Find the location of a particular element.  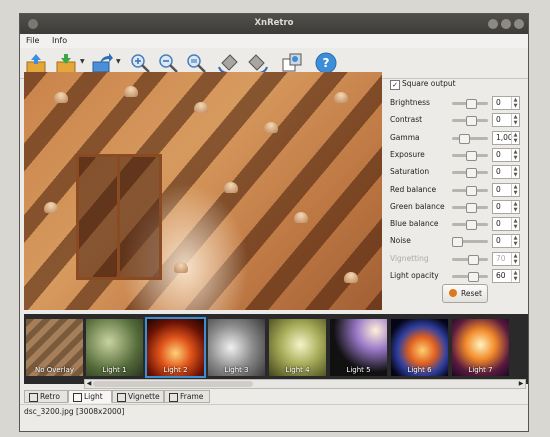

blue-balance-value: 0 is located at coordinates (498, 223).